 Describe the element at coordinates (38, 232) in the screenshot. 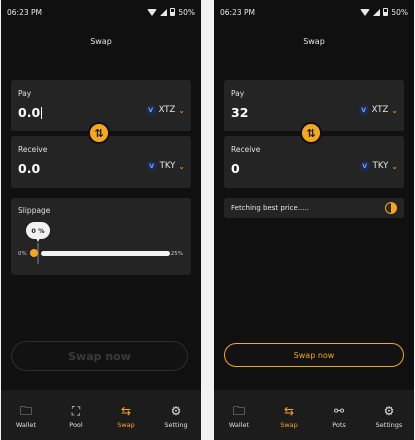

I see `slippage-value-bubble: 0 %` at that location.